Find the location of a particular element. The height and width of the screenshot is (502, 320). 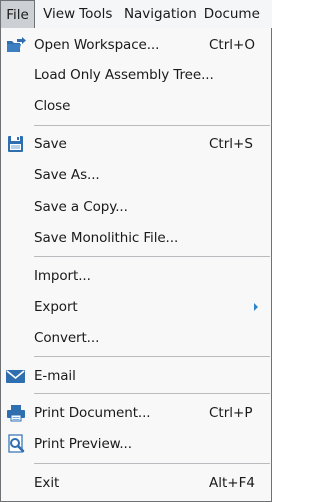

print-document-shortcut: Ctrl+P is located at coordinates (231, 413).